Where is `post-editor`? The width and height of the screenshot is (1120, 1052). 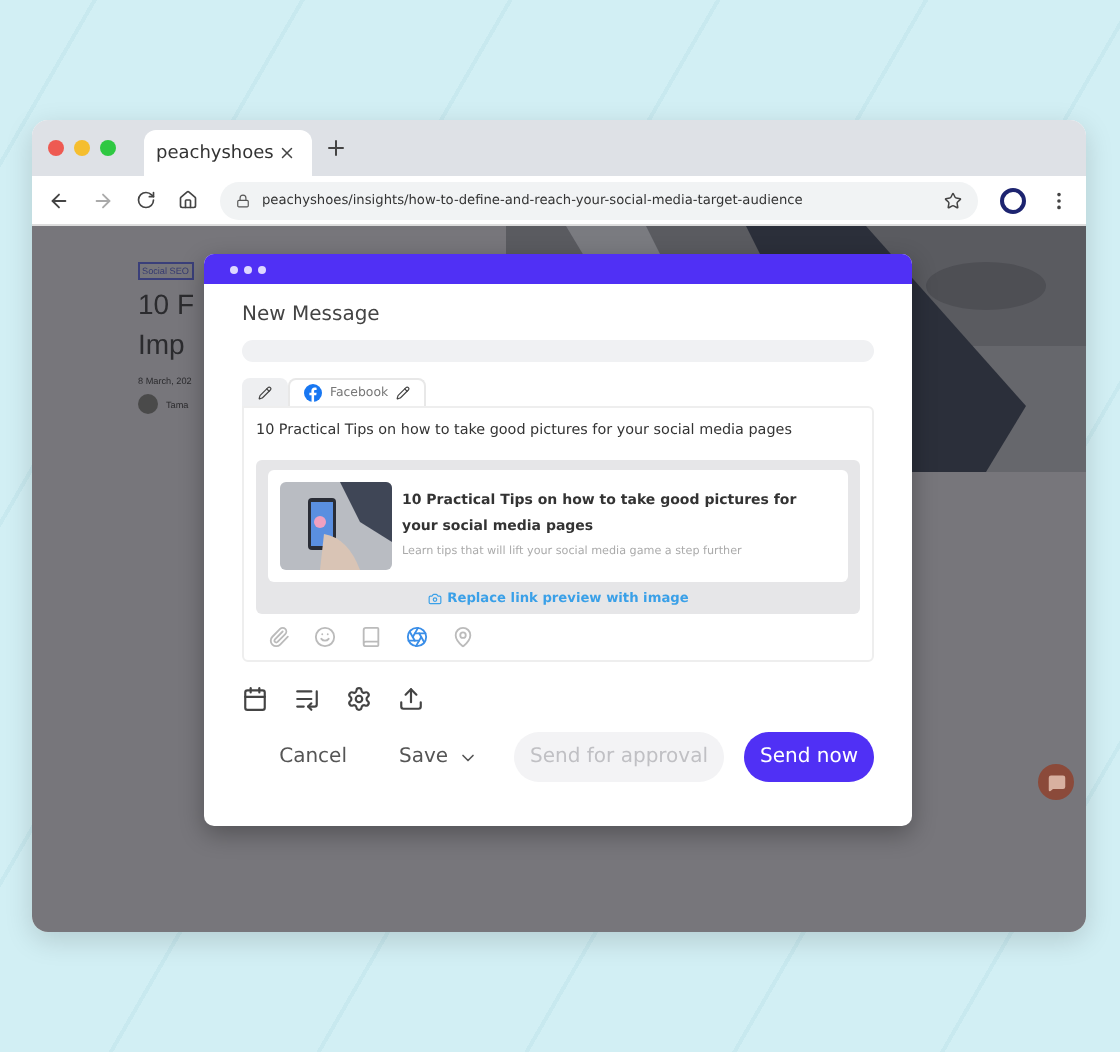 post-editor is located at coordinates (558, 534).